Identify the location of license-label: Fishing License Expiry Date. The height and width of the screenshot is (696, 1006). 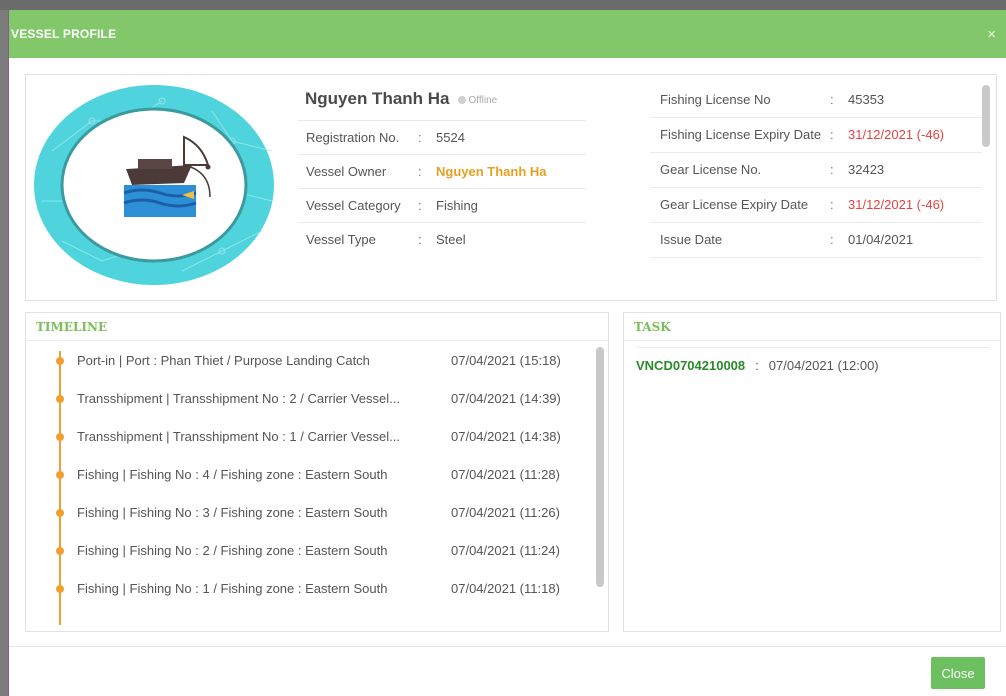
(741, 134).